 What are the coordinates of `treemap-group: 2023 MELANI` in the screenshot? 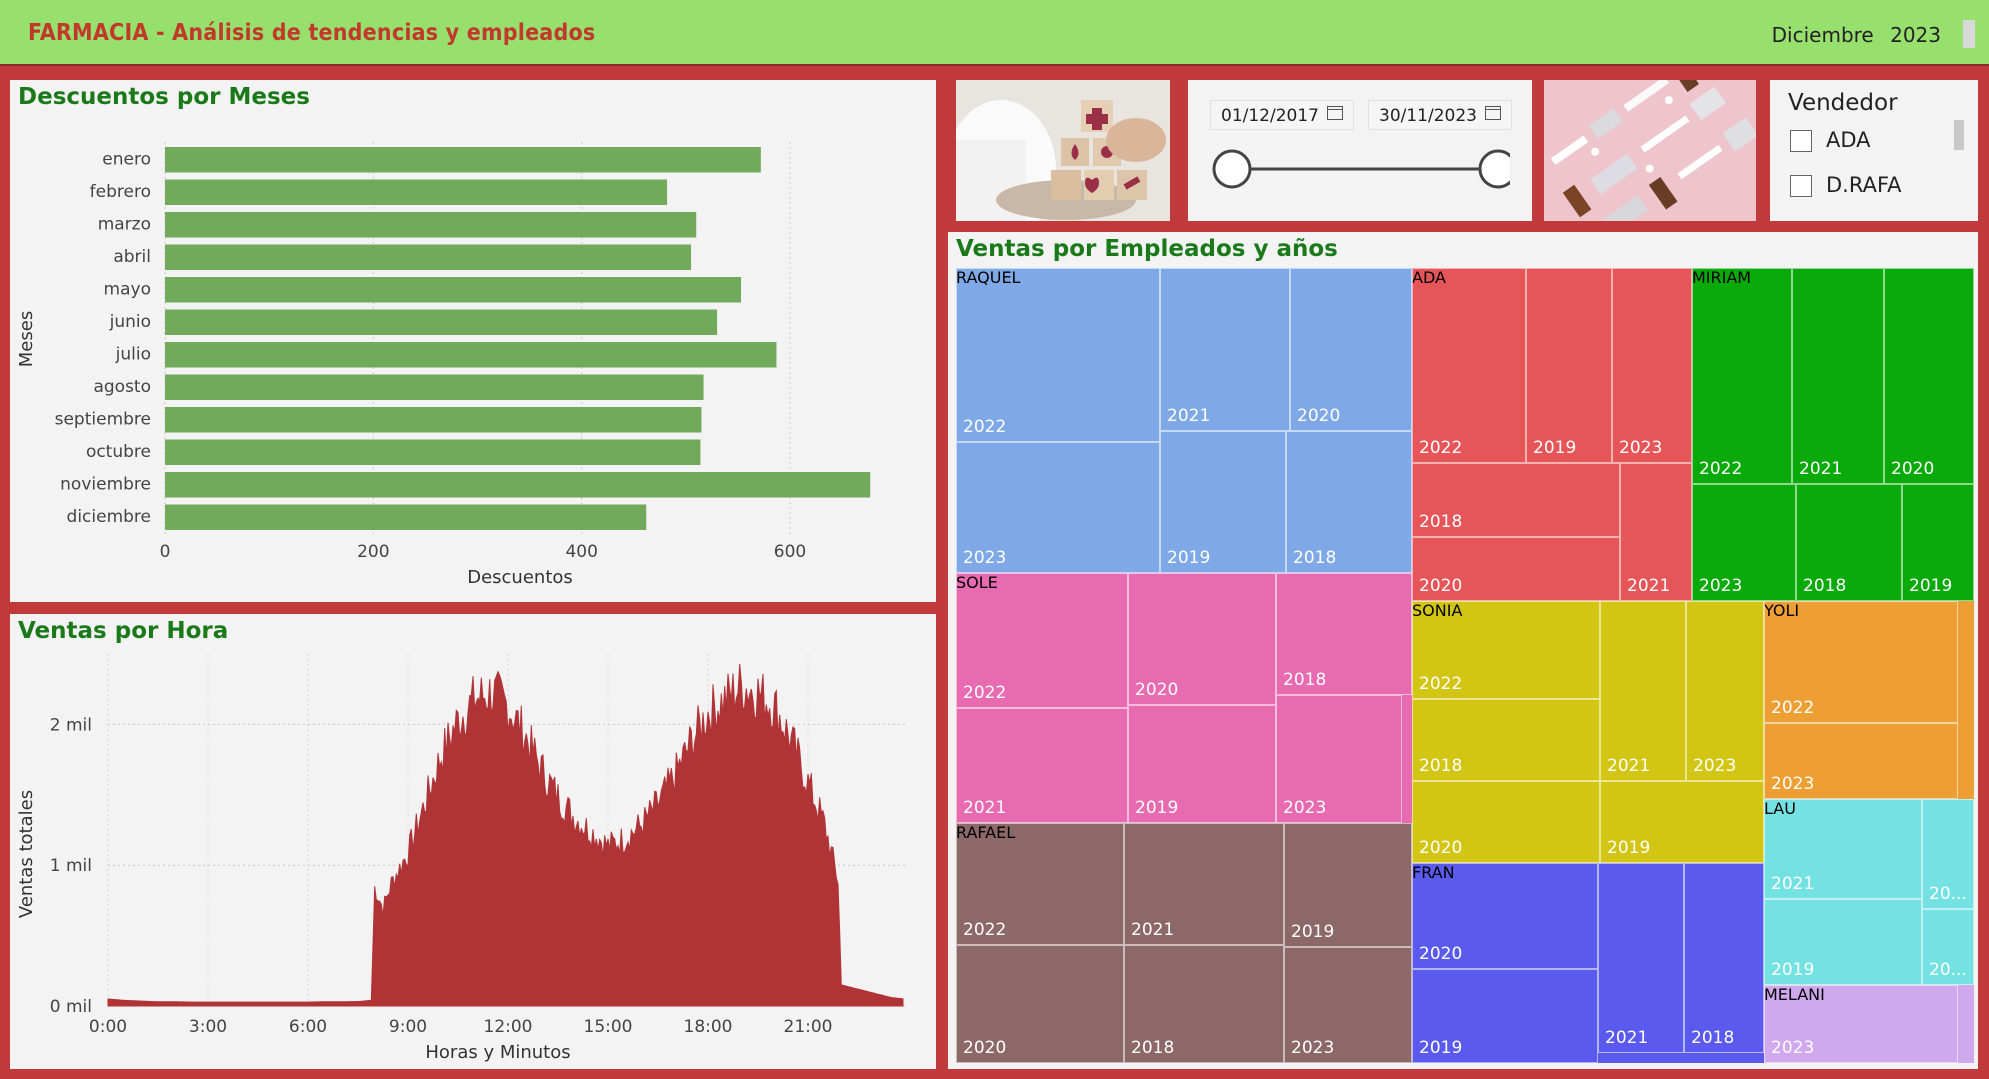 It's located at (1869, 1024).